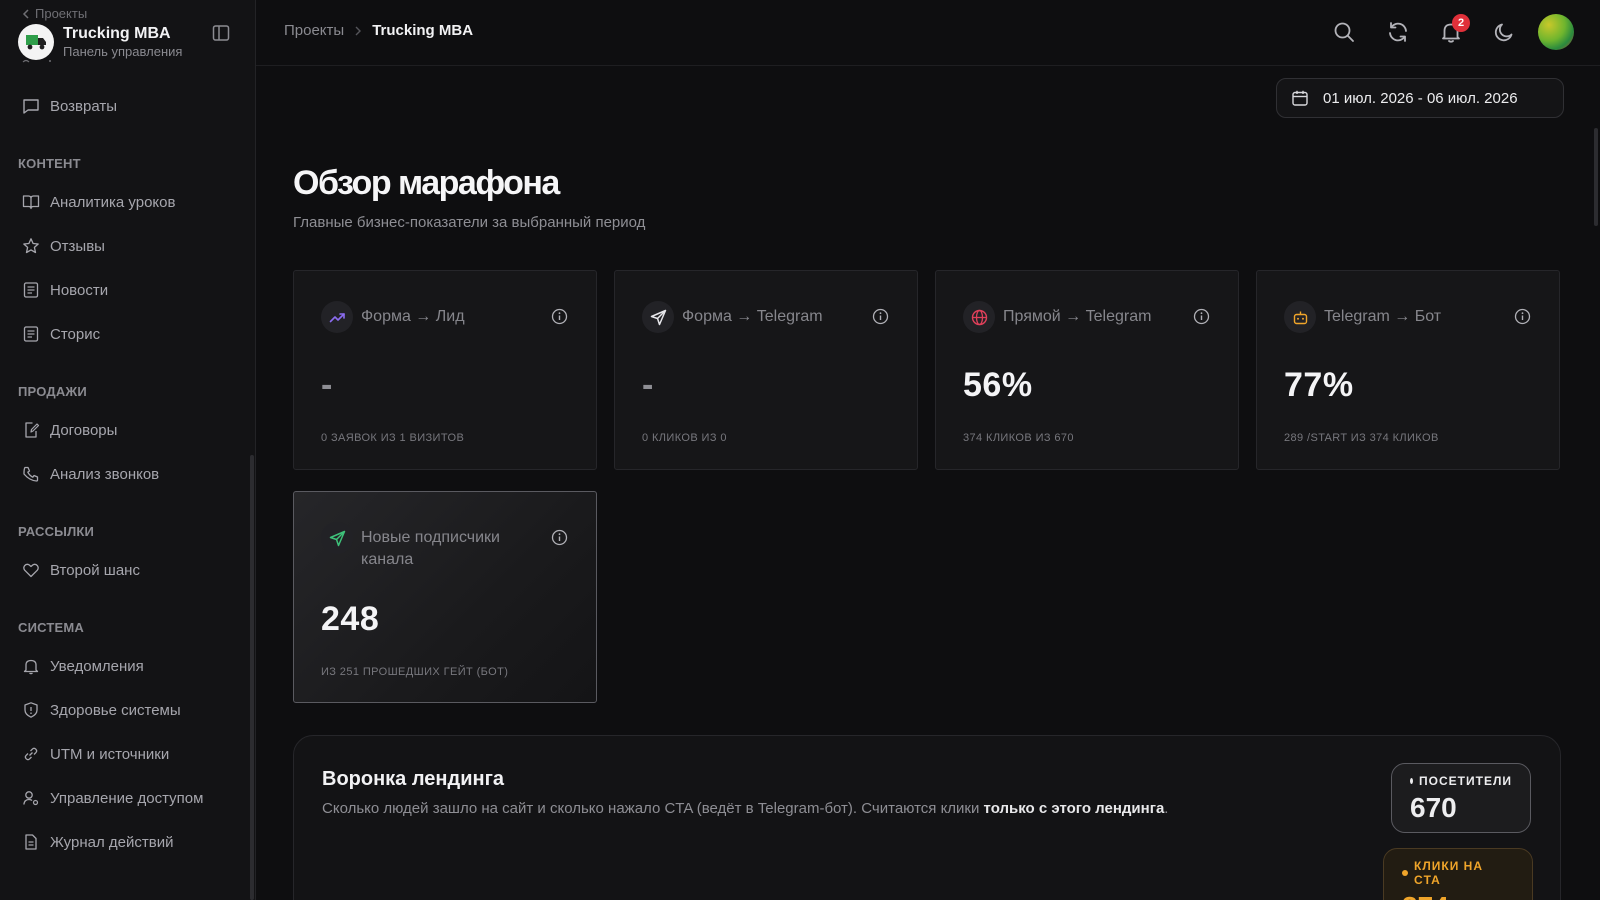  Describe the element at coordinates (752, 316) in the screenshot. I see `card-title: Форма → Telegram` at that location.